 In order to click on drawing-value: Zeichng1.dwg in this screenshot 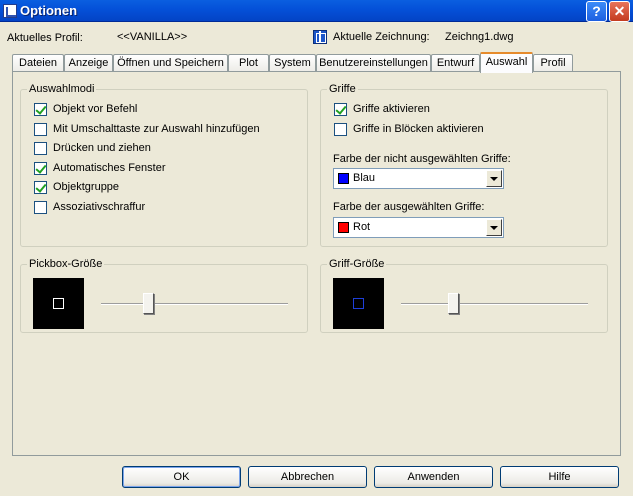, I will do `click(479, 37)`.